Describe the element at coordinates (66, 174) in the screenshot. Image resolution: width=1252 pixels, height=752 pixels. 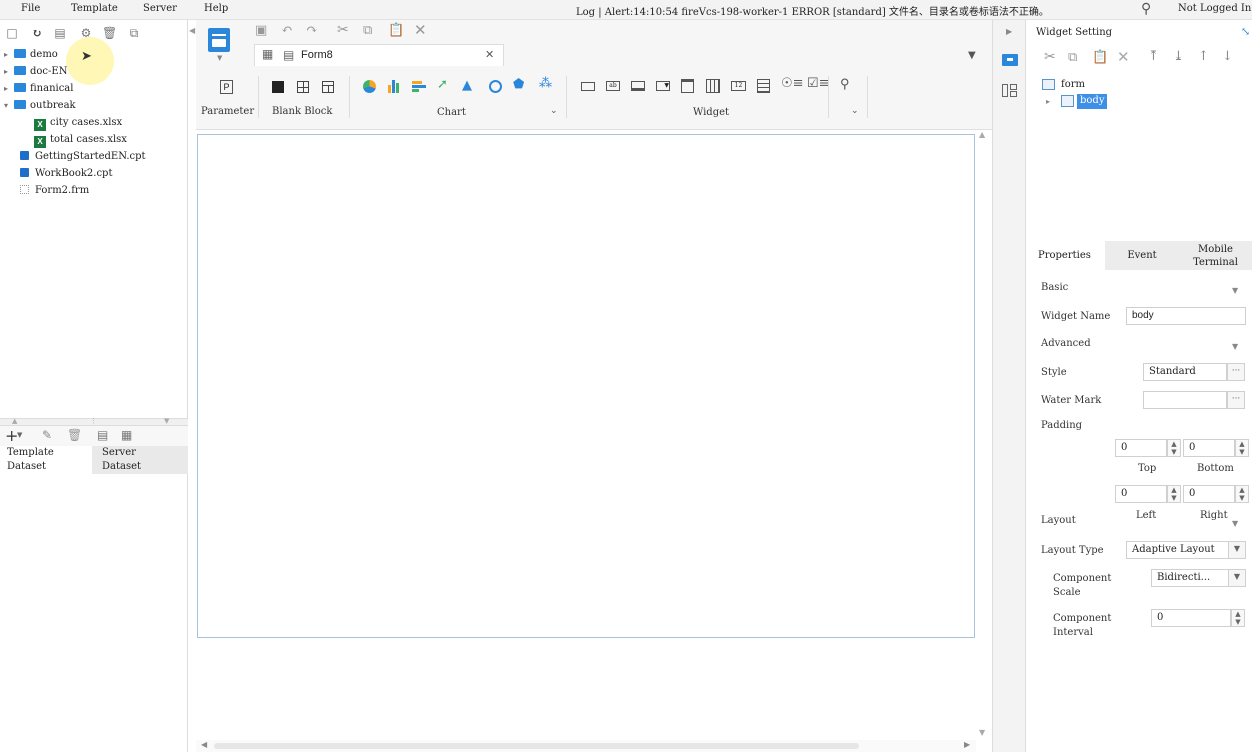
I see `tree-item-workbook2: WorkBook2.cpt` at that location.